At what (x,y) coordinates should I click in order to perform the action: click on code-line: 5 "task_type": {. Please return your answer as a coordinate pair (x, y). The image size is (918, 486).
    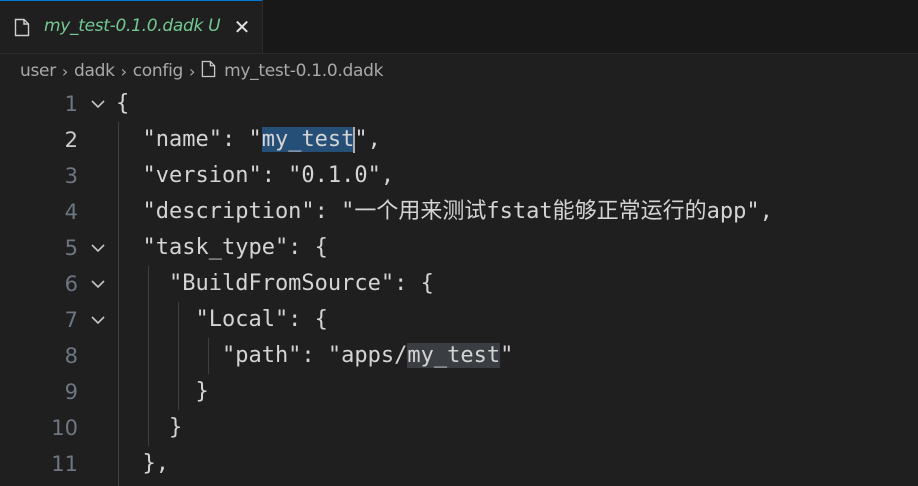
    Looking at the image, I should click on (459, 248).